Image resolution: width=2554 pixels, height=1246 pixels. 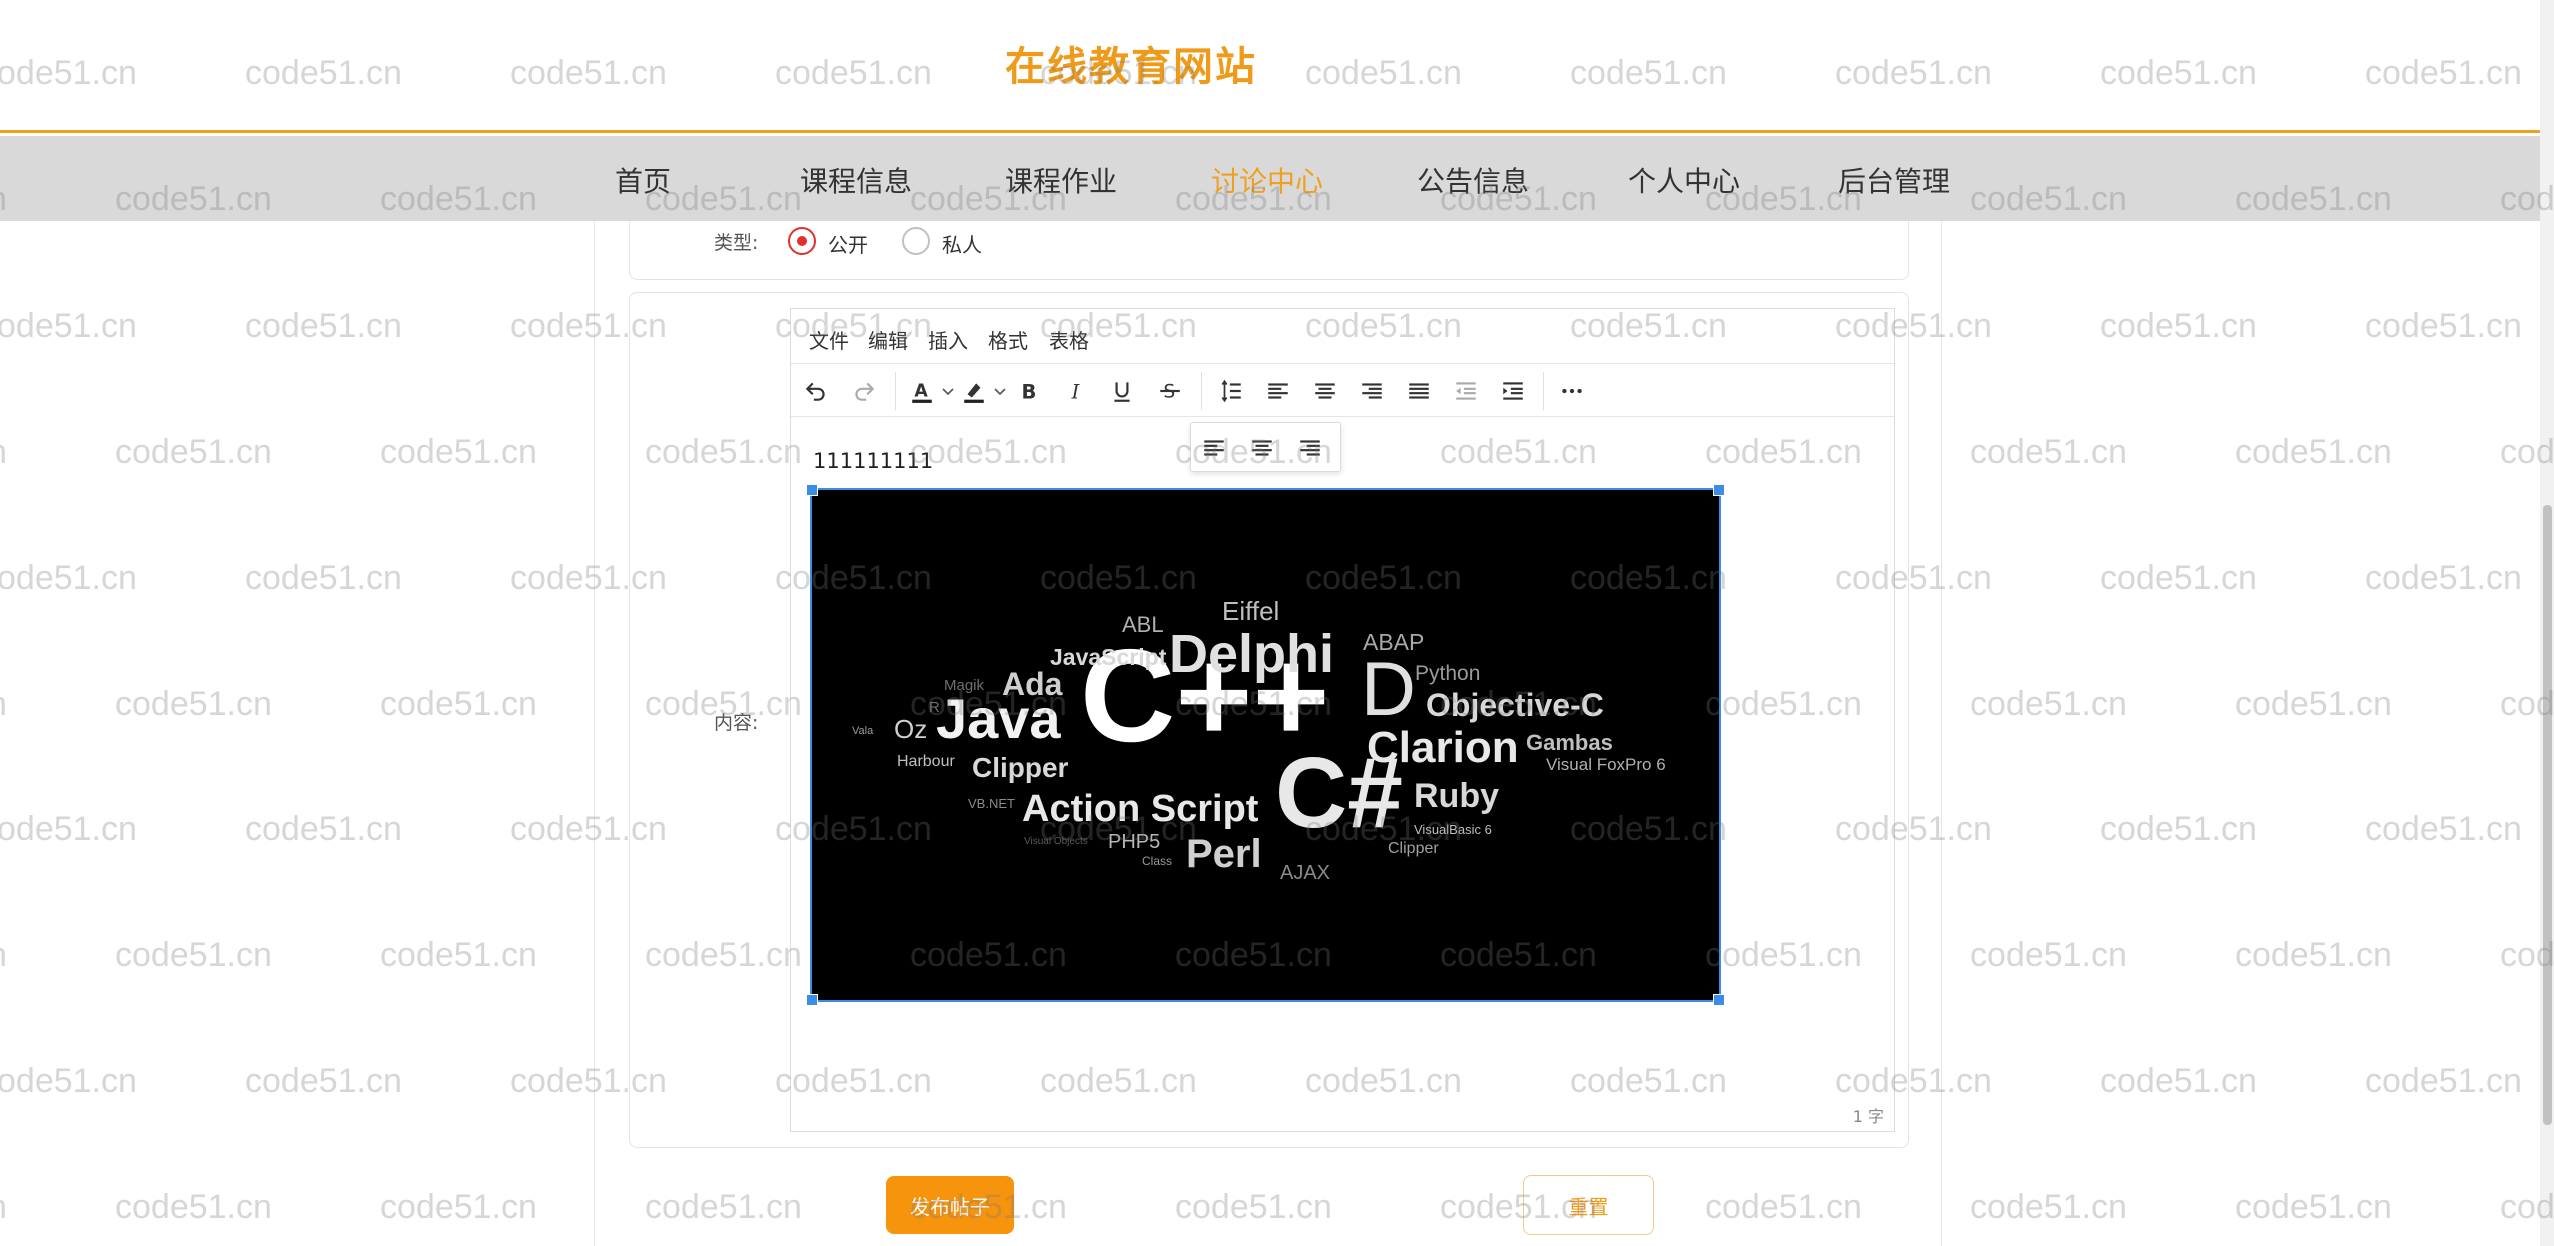 I want to click on editor-toolbar: A B I S, so click(x=1342, y=390).